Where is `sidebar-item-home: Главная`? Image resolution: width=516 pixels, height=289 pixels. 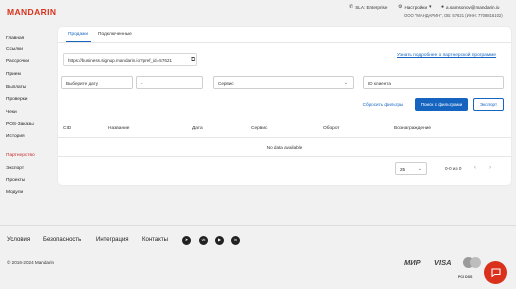
sidebar-item-home: Главная is located at coordinates (15, 38).